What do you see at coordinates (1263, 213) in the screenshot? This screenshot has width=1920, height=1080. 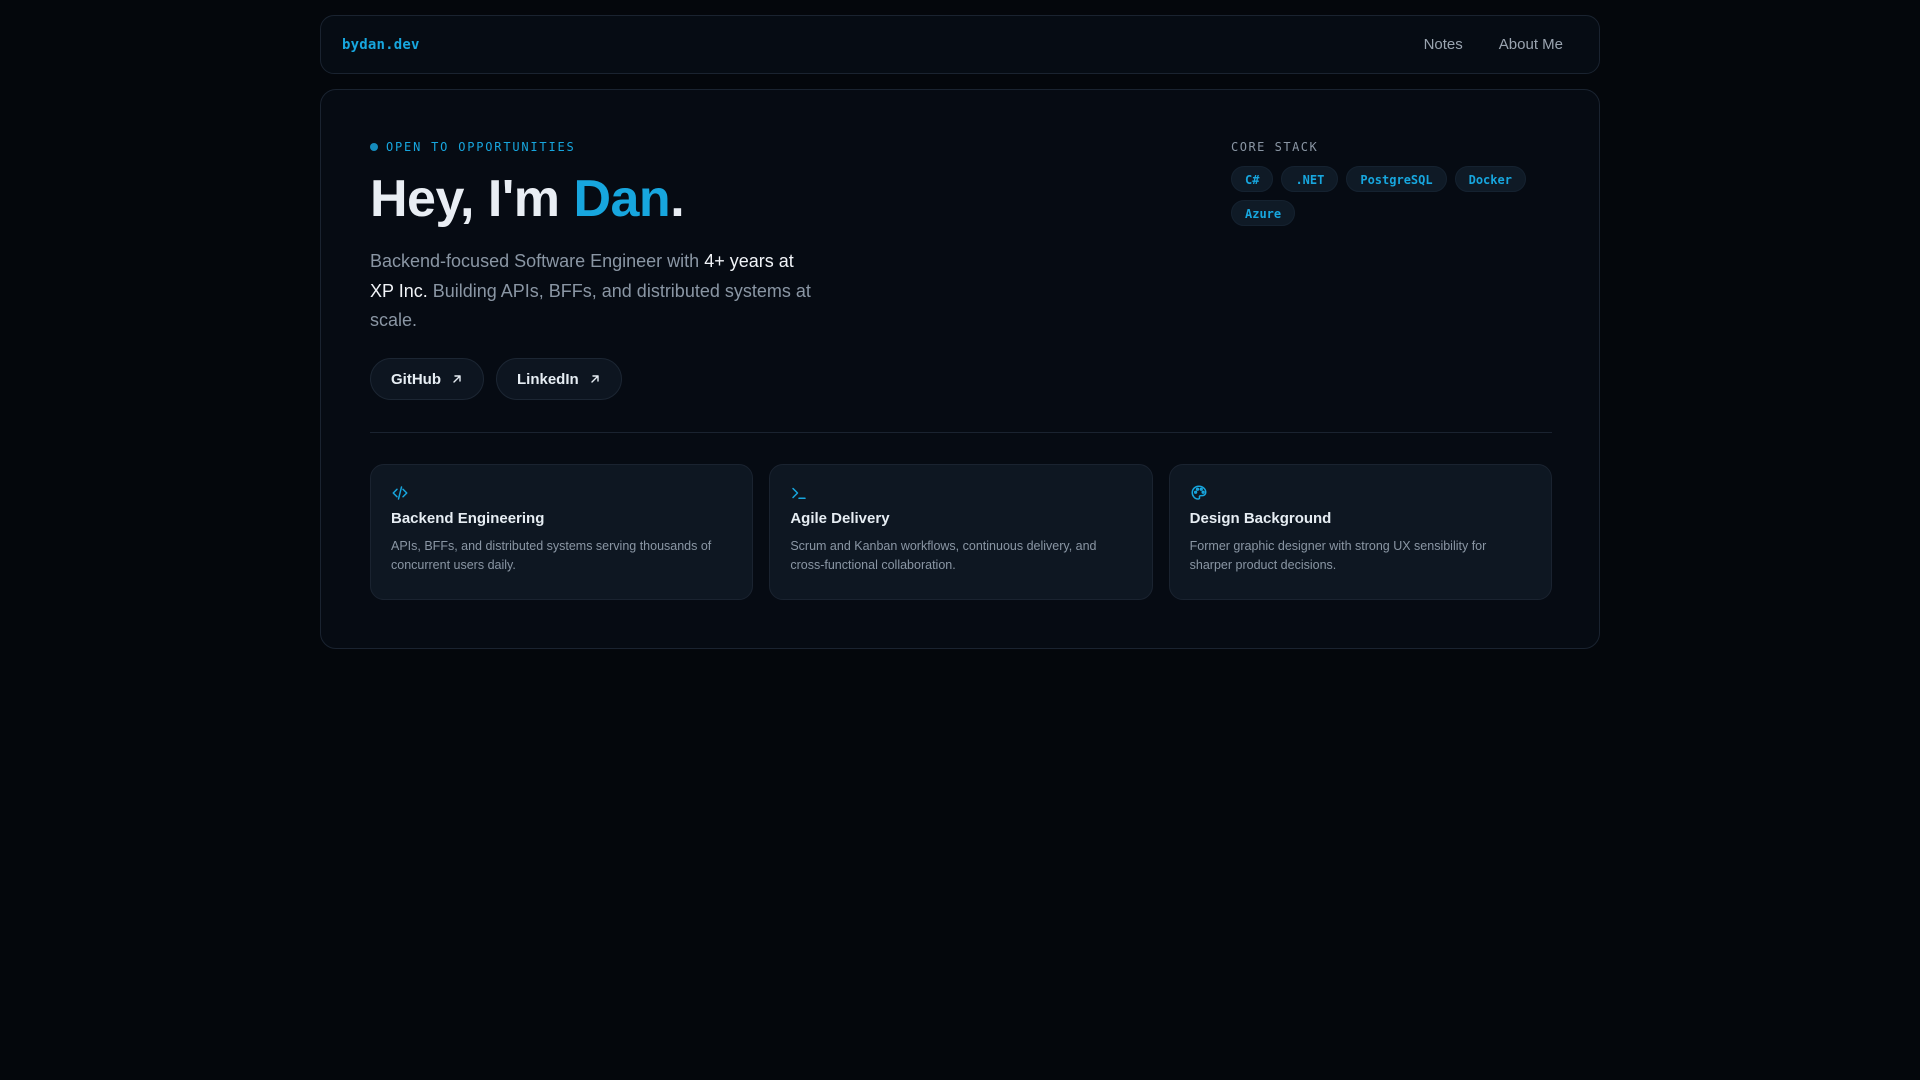 I see `stack-chip-azure: Azure` at bounding box center [1263, 213].